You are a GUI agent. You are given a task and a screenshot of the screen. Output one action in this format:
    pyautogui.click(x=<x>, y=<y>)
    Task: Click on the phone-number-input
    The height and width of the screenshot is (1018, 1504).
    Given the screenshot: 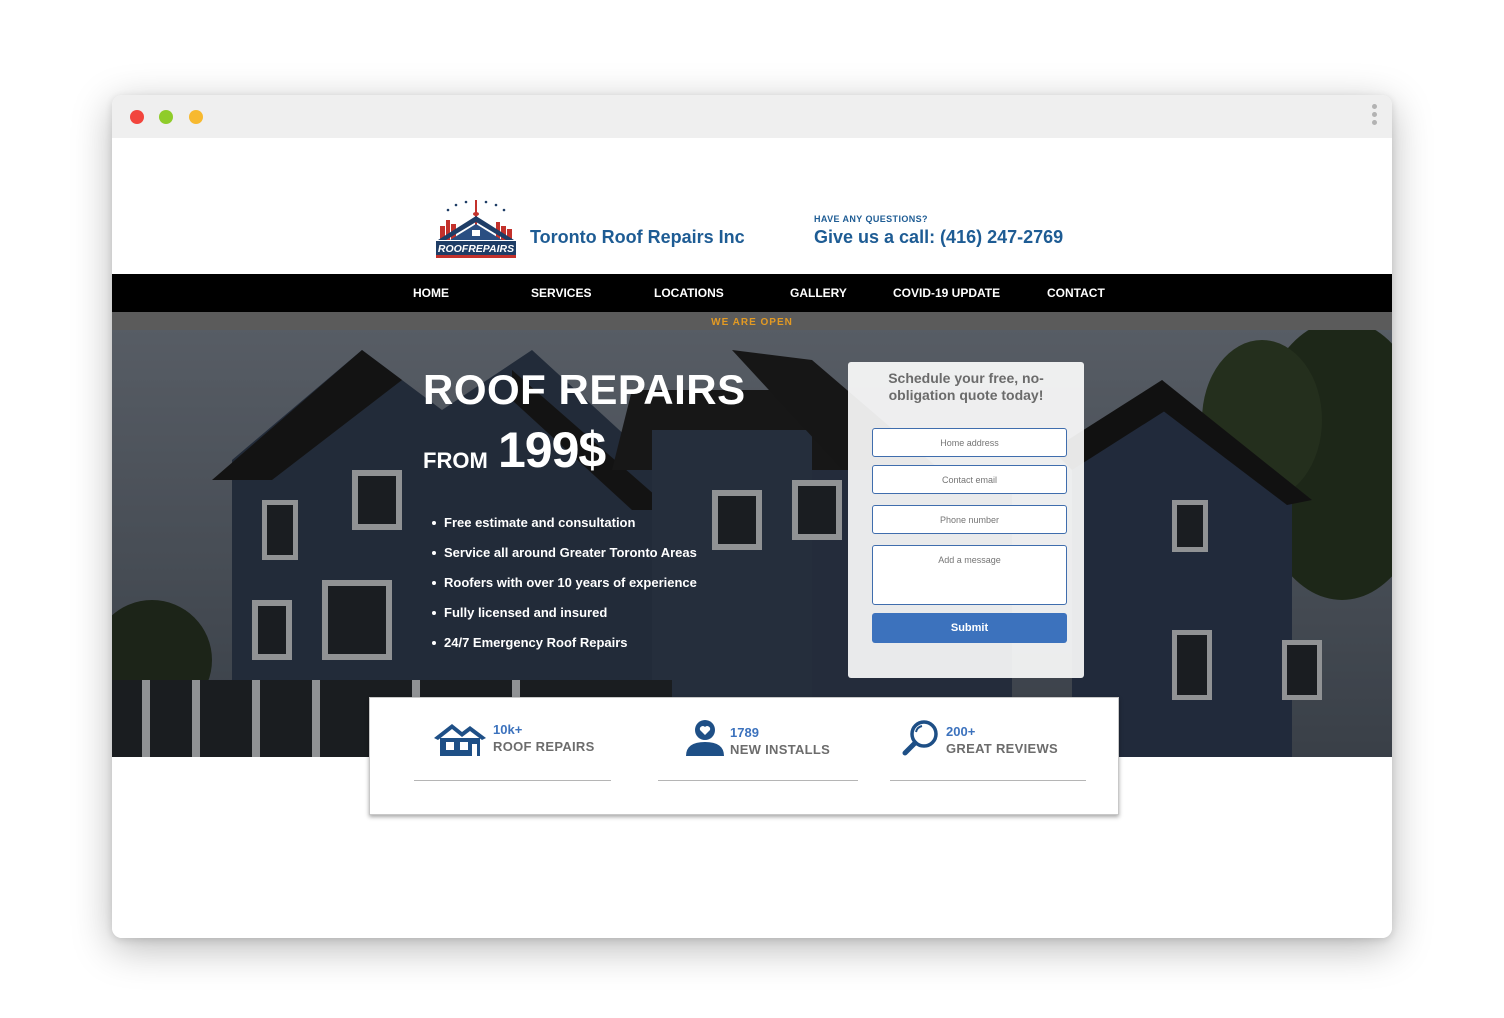 What is the action you would take?
    pyautogui.click(x=969, y=519)
    